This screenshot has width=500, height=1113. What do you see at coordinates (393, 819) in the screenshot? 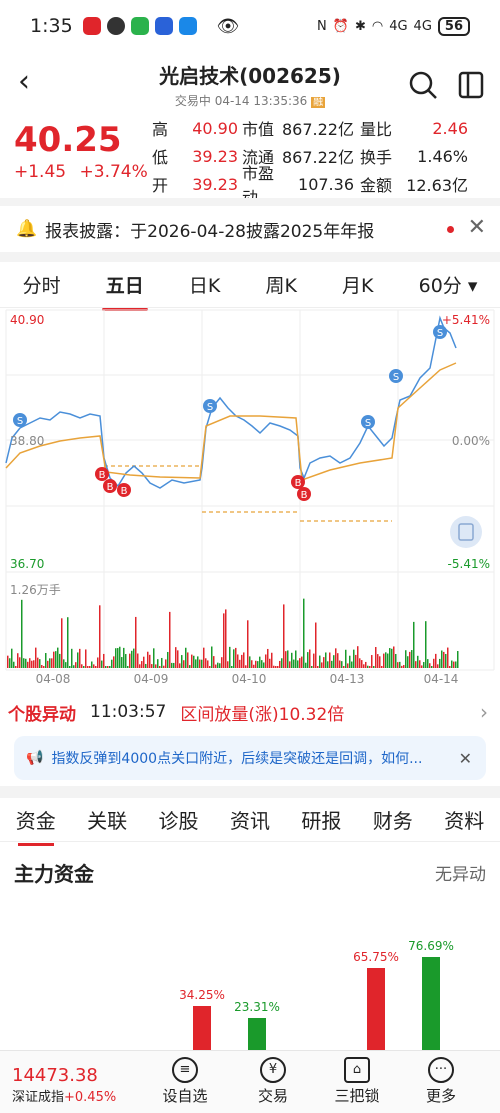
I see `tab-finance: 财务` at bounding box center [393, 819].